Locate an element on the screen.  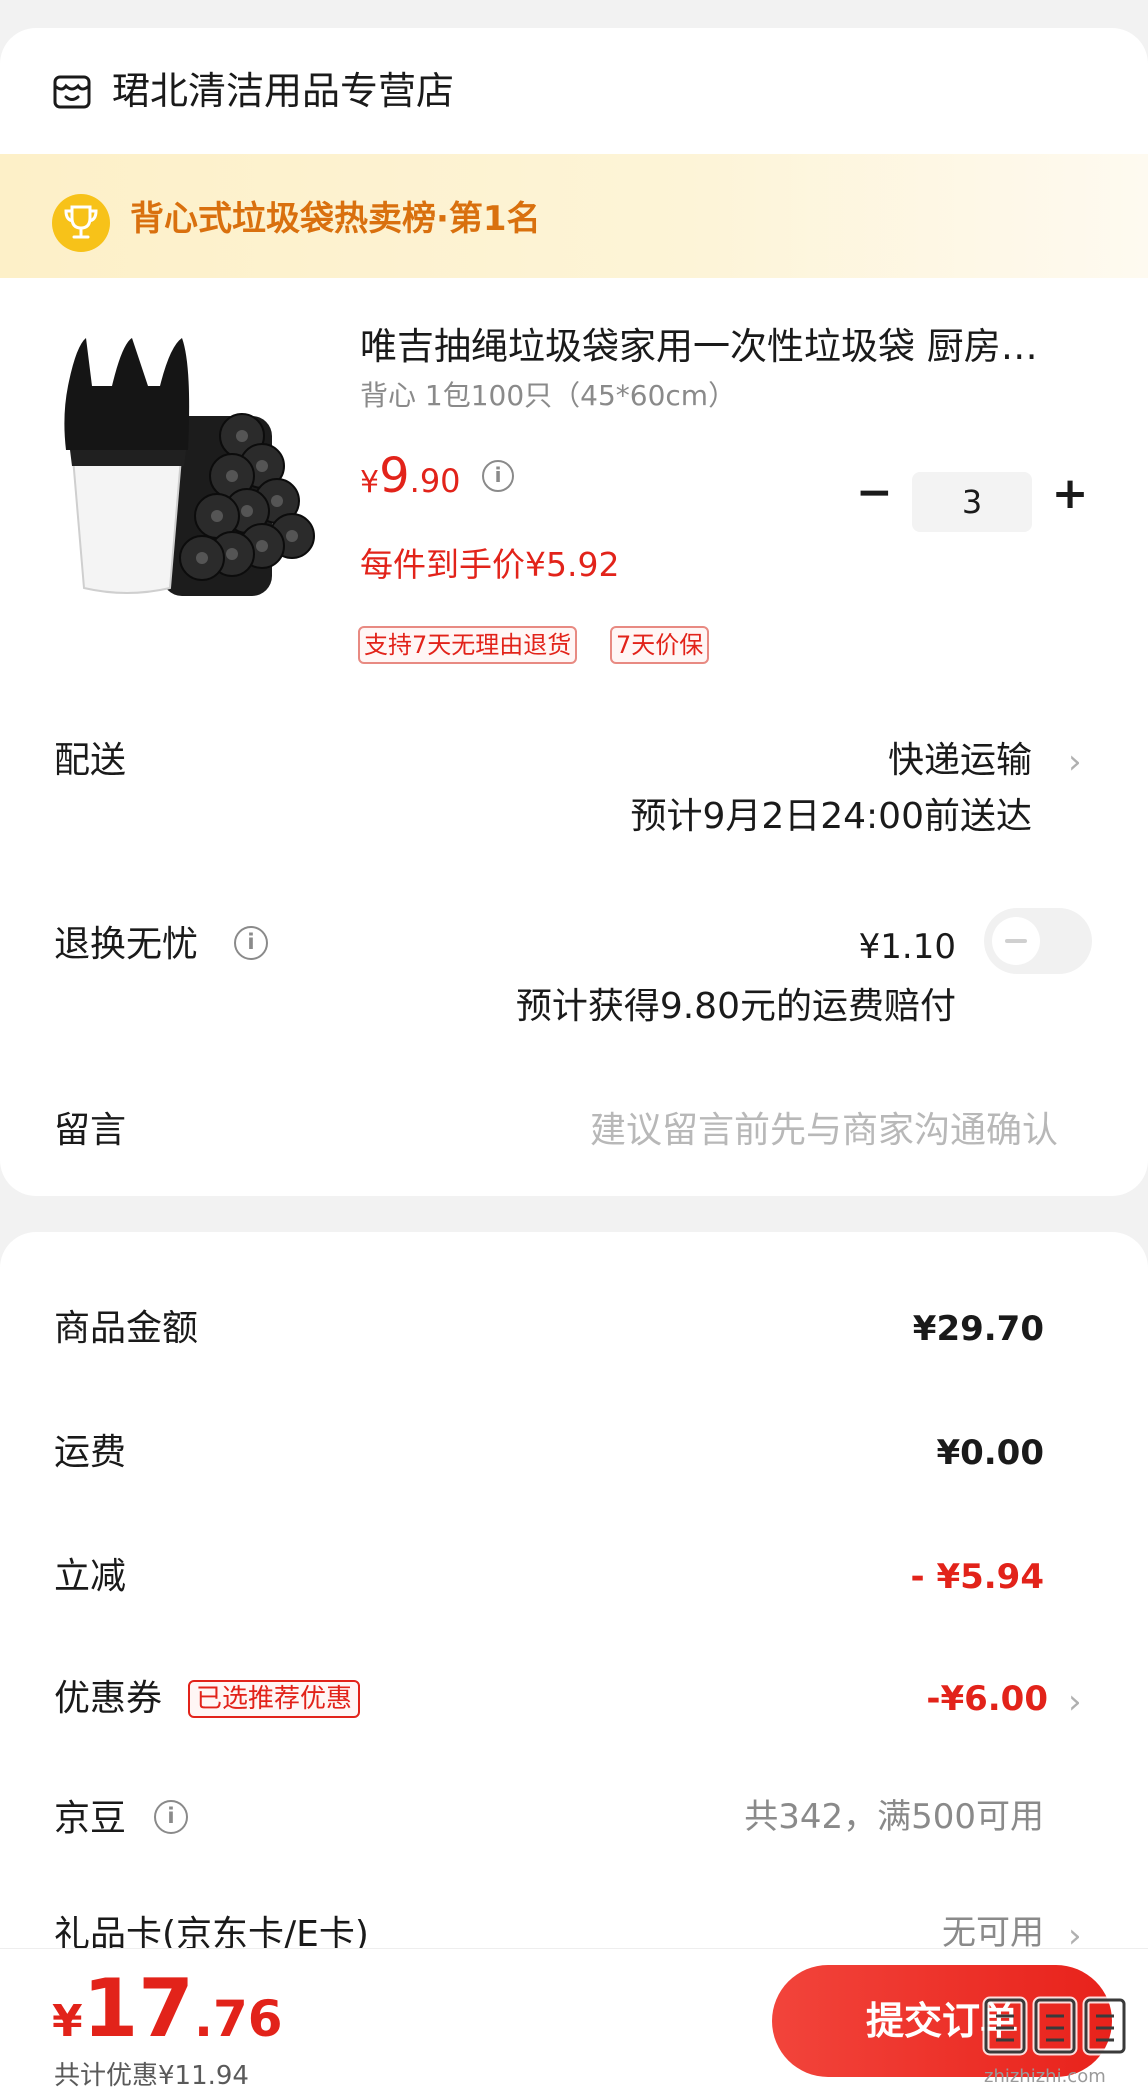
return-compensation: 预计获得9.80元的运费赔付 is located at coordinates (735, 1006).